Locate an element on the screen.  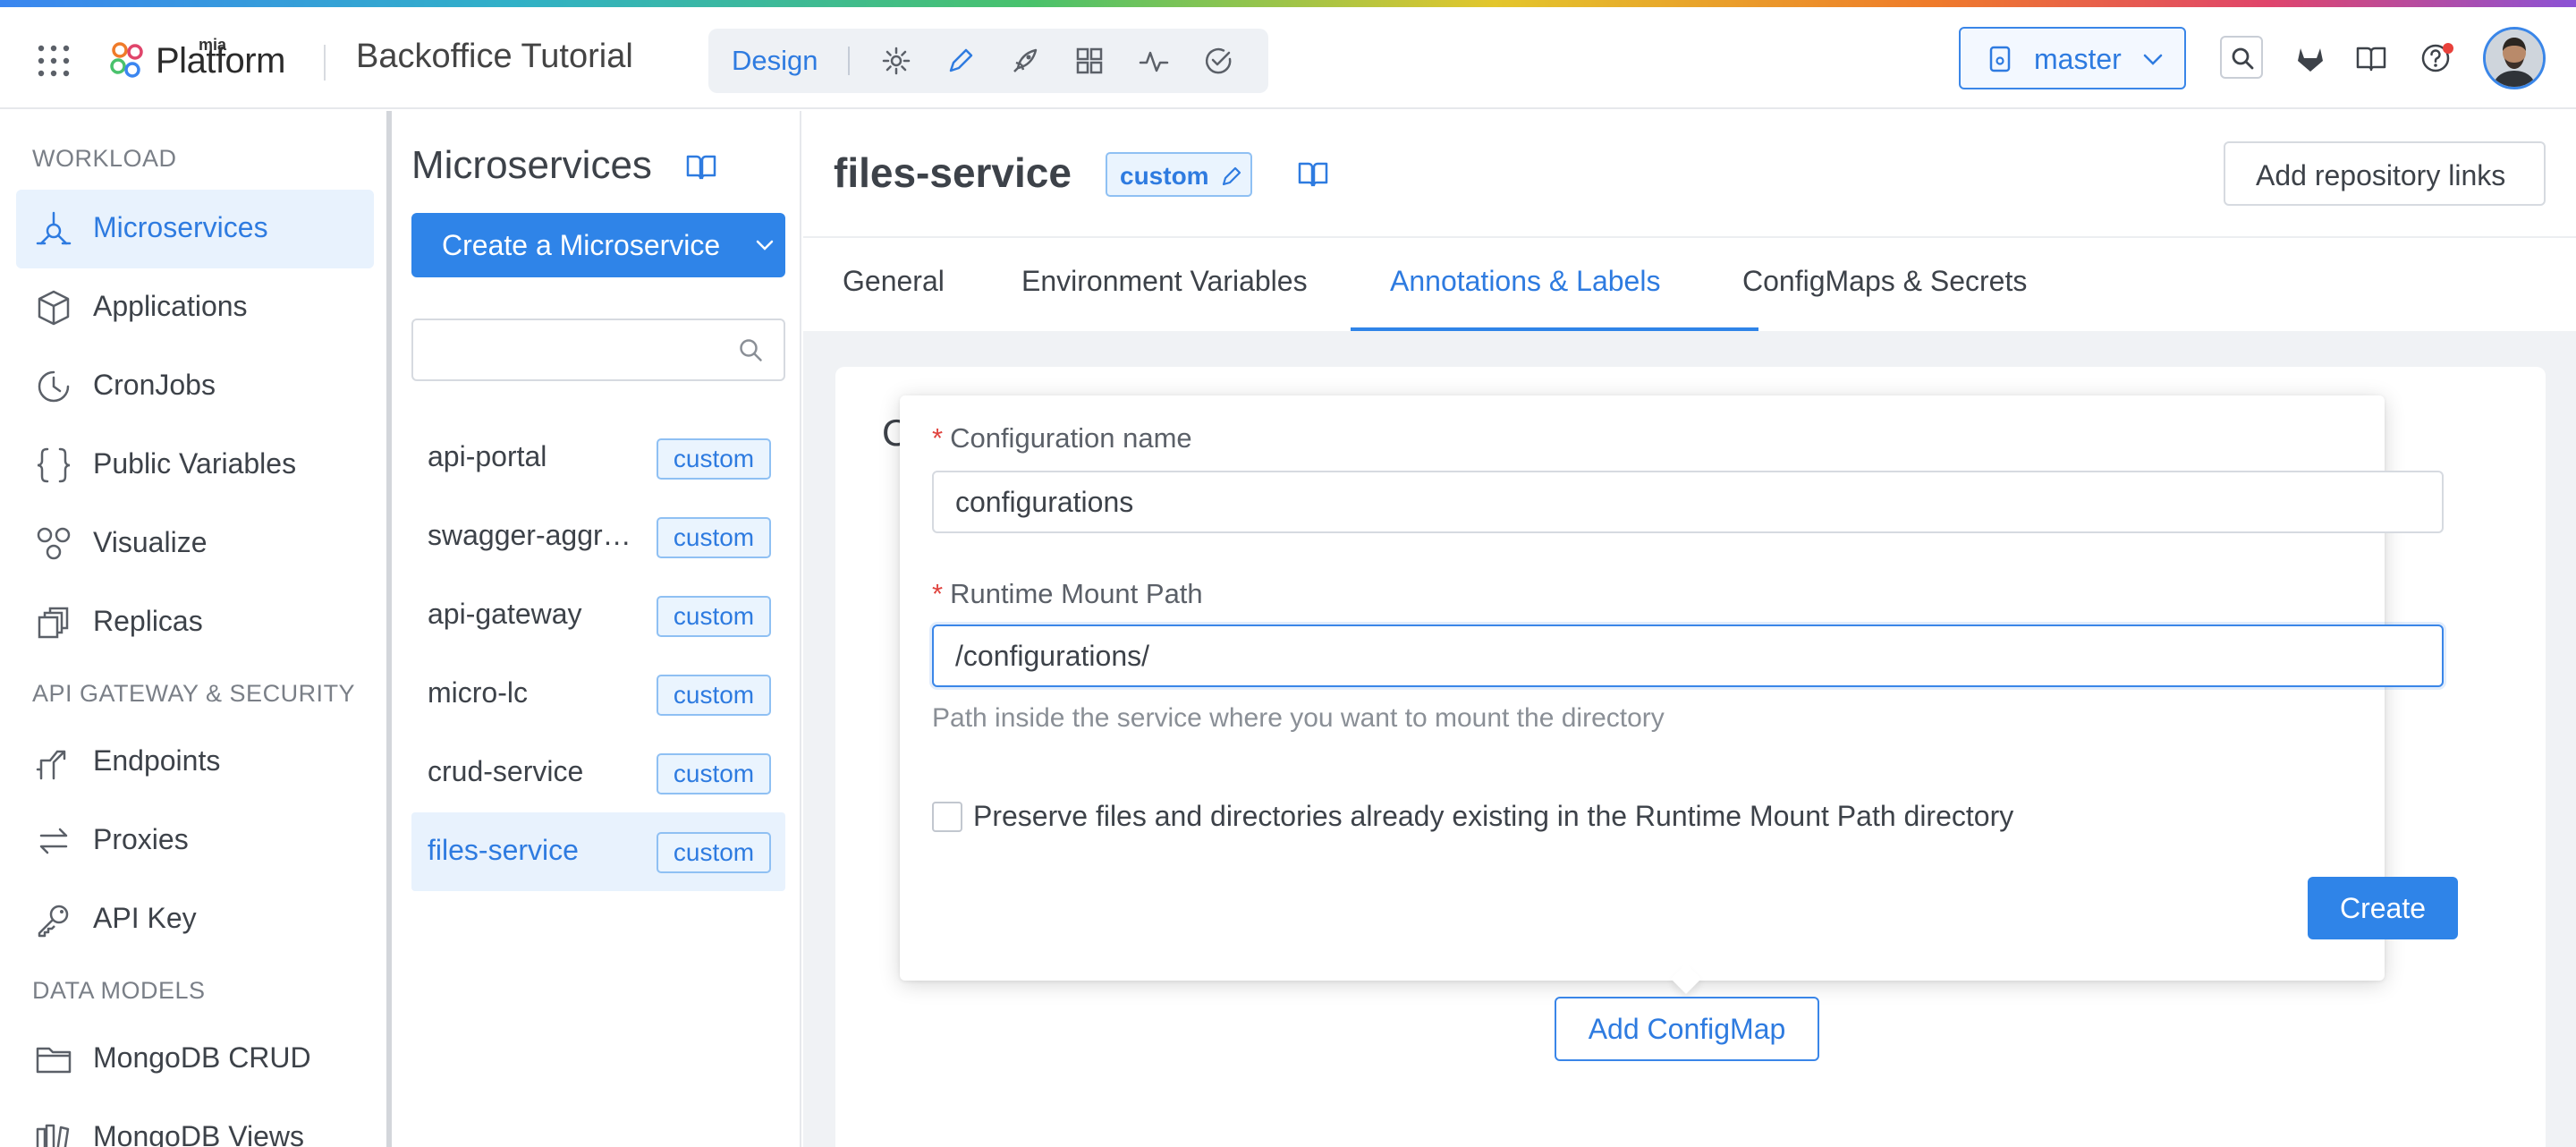
notification-dot is located at coordinates (2448, 48).